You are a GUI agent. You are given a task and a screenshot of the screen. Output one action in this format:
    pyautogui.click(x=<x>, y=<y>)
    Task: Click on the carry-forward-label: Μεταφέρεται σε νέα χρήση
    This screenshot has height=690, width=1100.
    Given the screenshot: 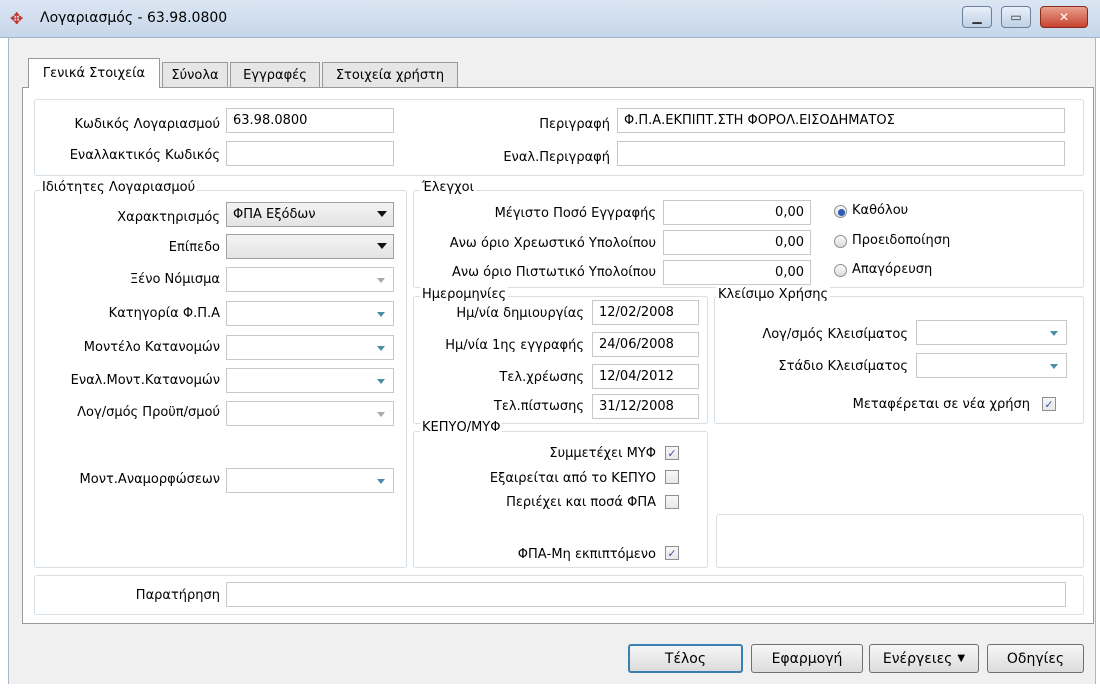 What is the action you would take?
    pyautogui.click(x=941, y=404)
    